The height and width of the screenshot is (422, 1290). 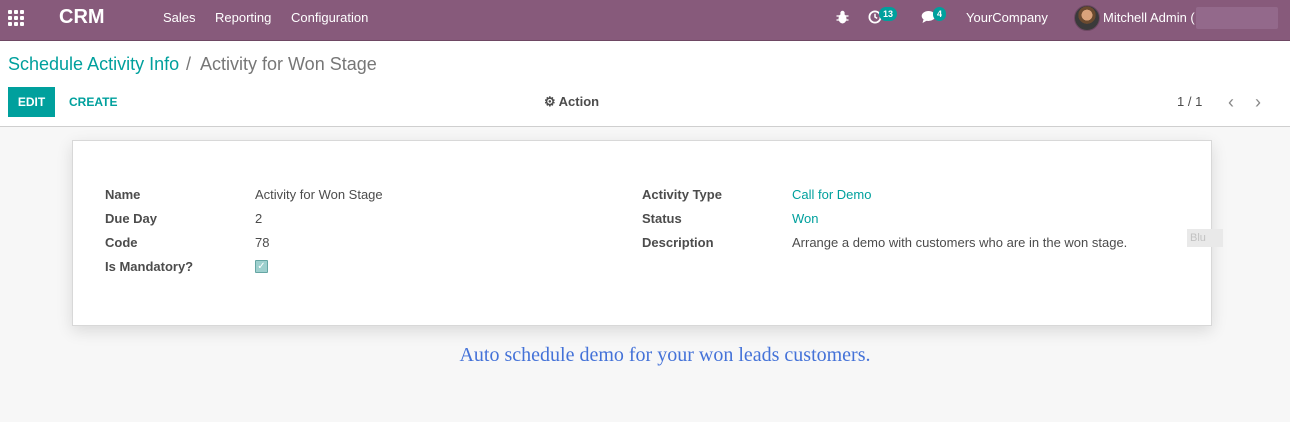 What do you see at coordinates (123, 194) in the screenshot?
I see `name-label: Name` at bounding box center [123, 194].